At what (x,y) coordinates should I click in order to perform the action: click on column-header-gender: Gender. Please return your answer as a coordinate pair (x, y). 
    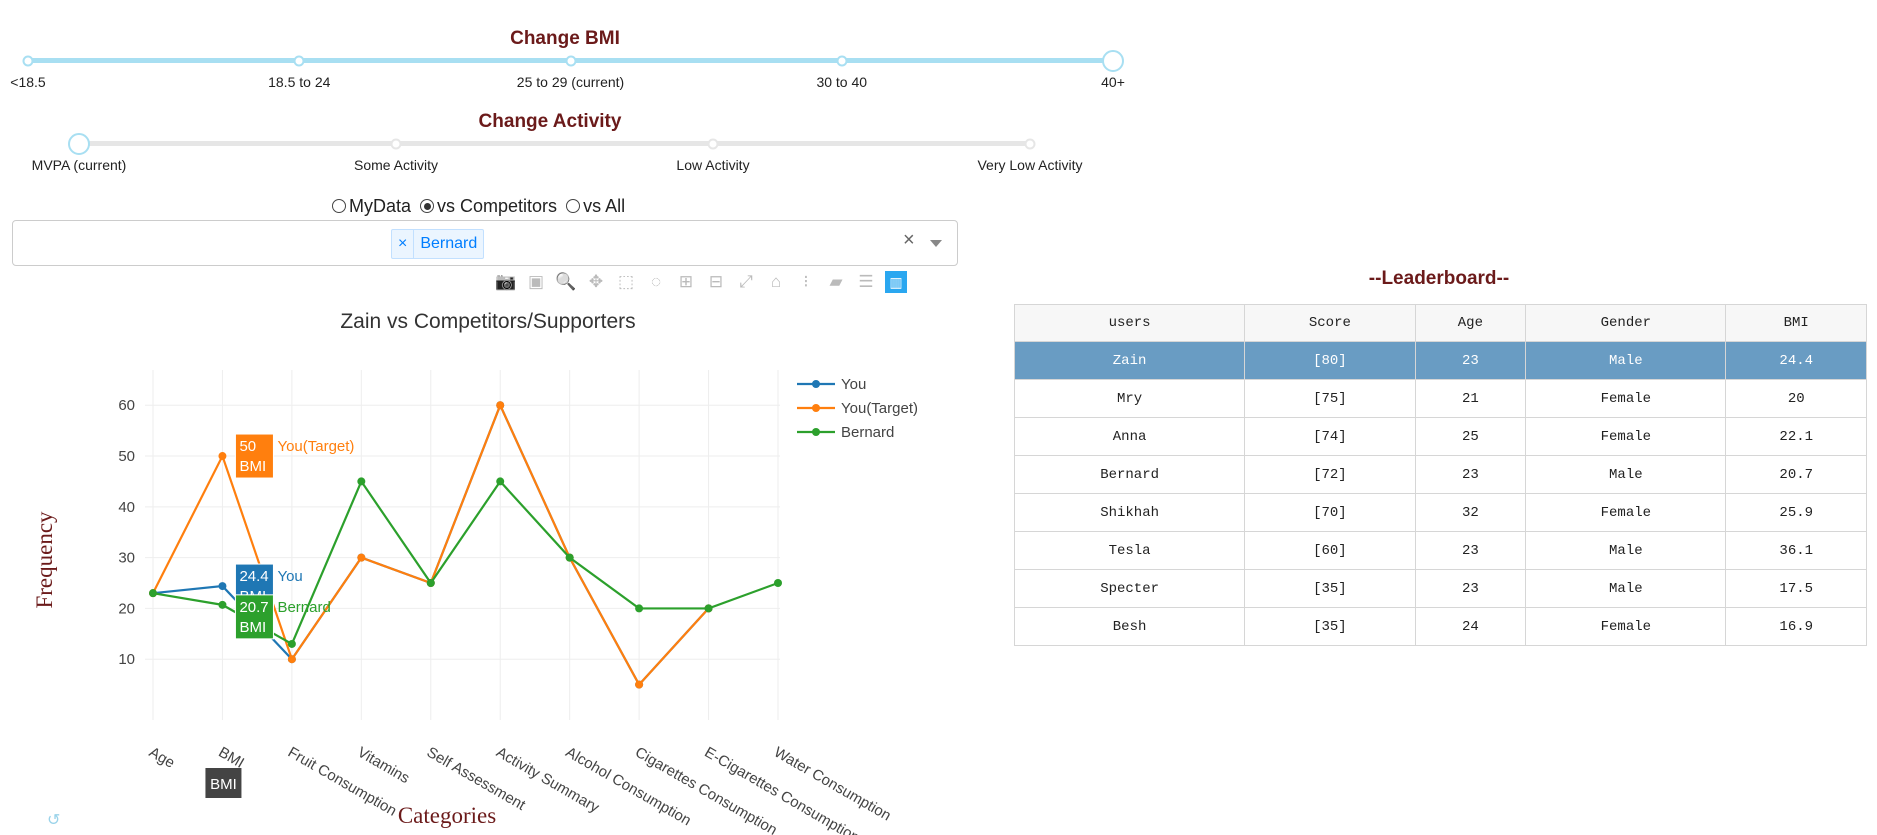
    Looking at the image, I should click on (1626, 323).